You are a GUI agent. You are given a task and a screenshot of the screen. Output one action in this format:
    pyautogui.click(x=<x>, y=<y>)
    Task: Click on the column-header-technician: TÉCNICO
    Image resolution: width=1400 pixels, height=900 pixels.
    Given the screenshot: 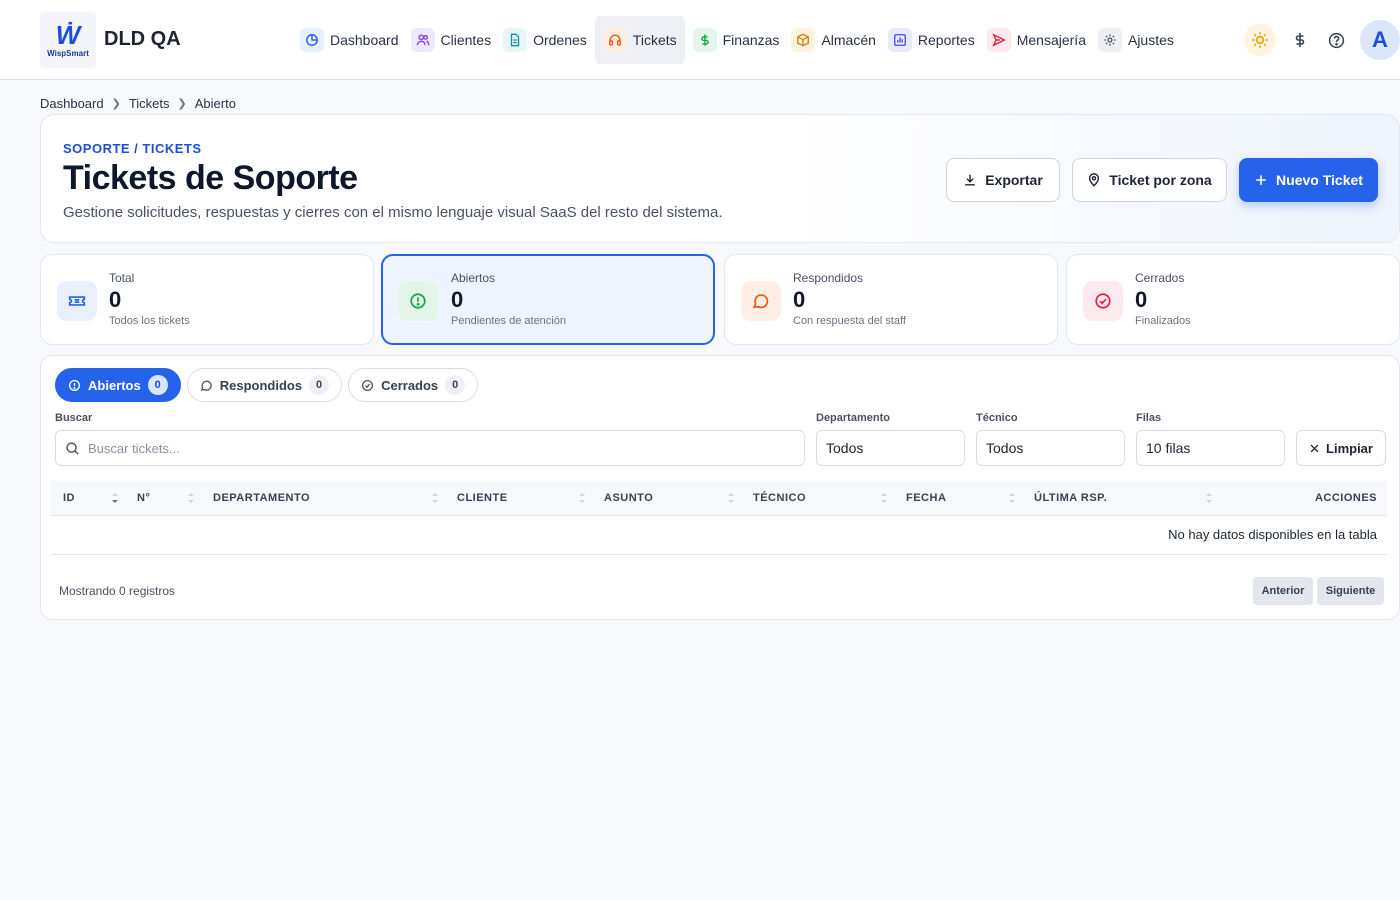 What is the action you would take?
    pyautogui.click(x=779, y=498)
    